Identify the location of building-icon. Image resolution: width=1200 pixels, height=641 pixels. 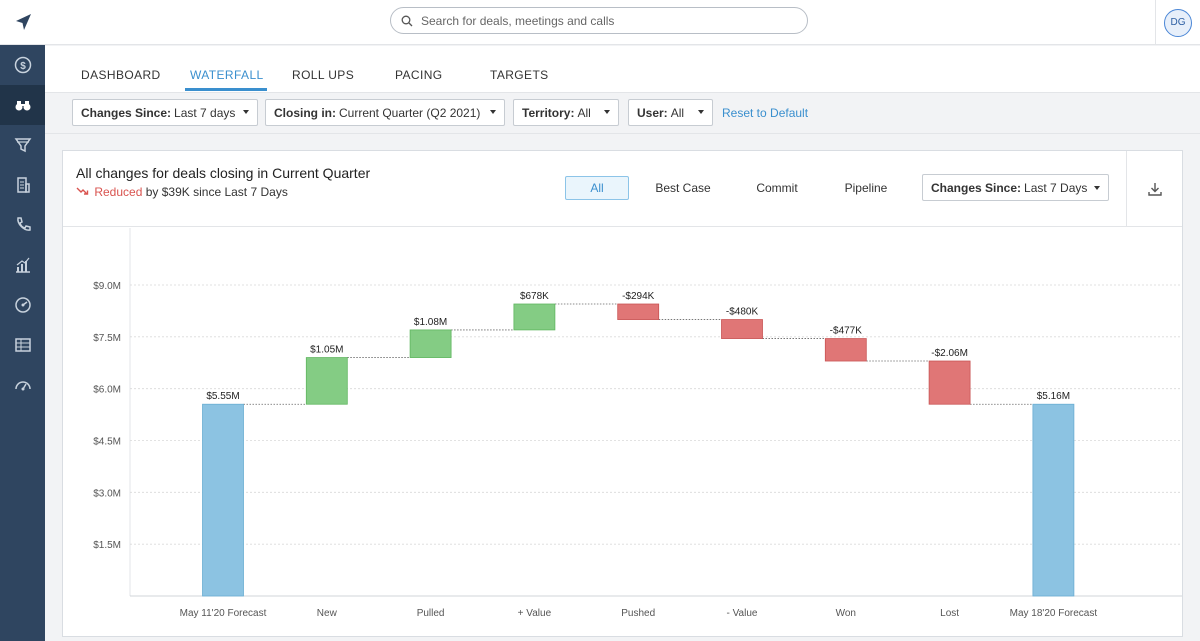
(23, 185).